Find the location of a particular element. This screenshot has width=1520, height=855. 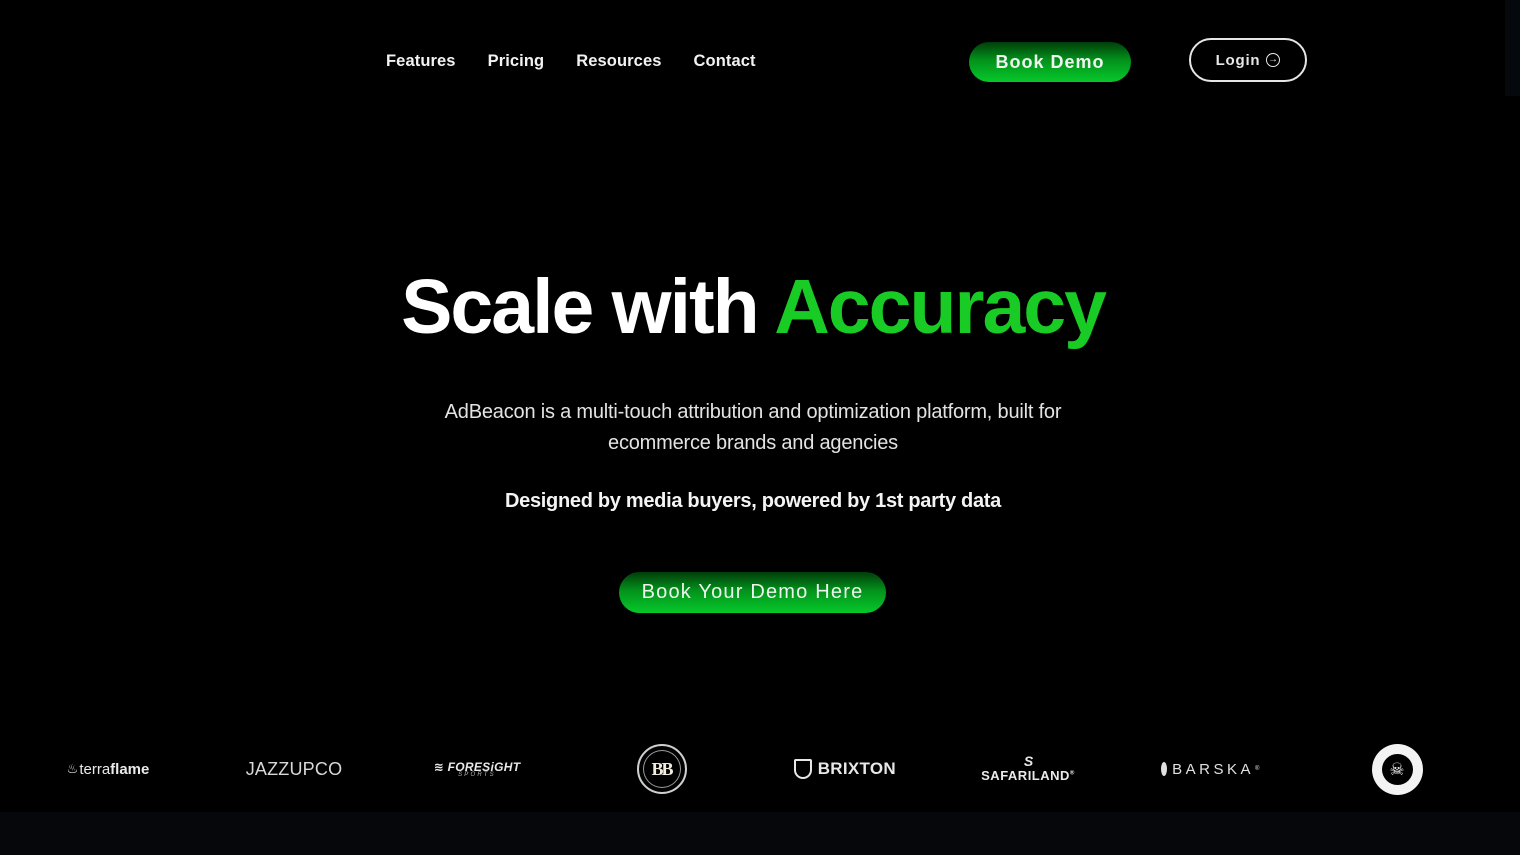

book-your-demo-button: Book Your Demo Here is located at coordinates (752, 592).